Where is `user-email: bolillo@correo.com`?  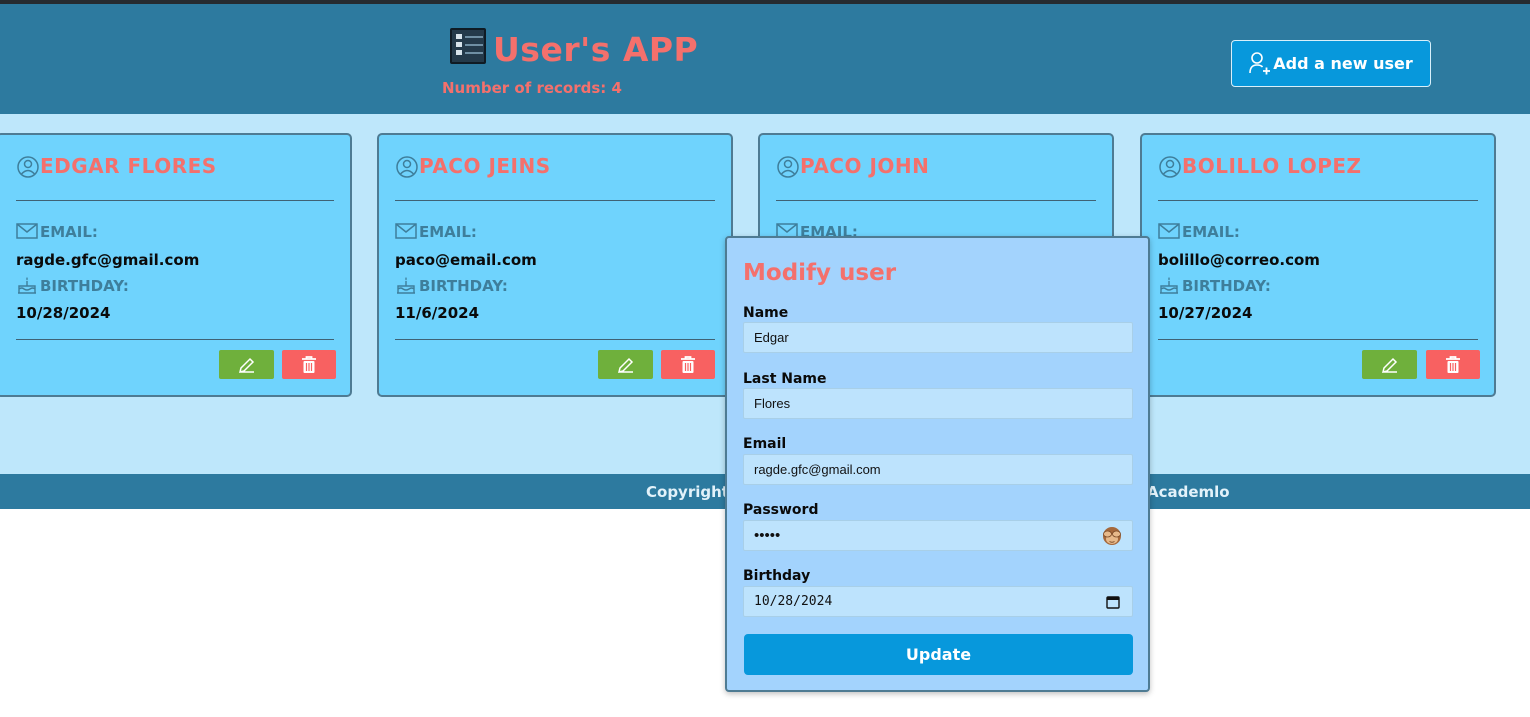
user-email: bolillo@correo.com is located at coordinates (1239, 260).